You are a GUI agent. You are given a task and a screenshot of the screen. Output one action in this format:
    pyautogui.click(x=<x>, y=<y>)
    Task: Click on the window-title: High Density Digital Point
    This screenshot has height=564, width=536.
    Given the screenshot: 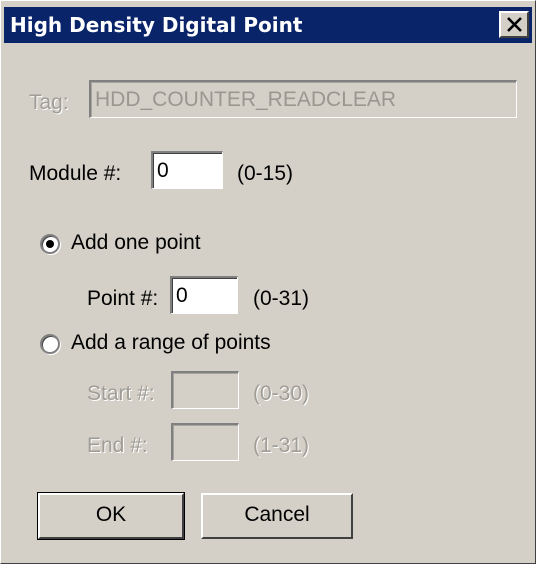 What is the action you would take?
    pyautogui.click(x=156, y=25)
    